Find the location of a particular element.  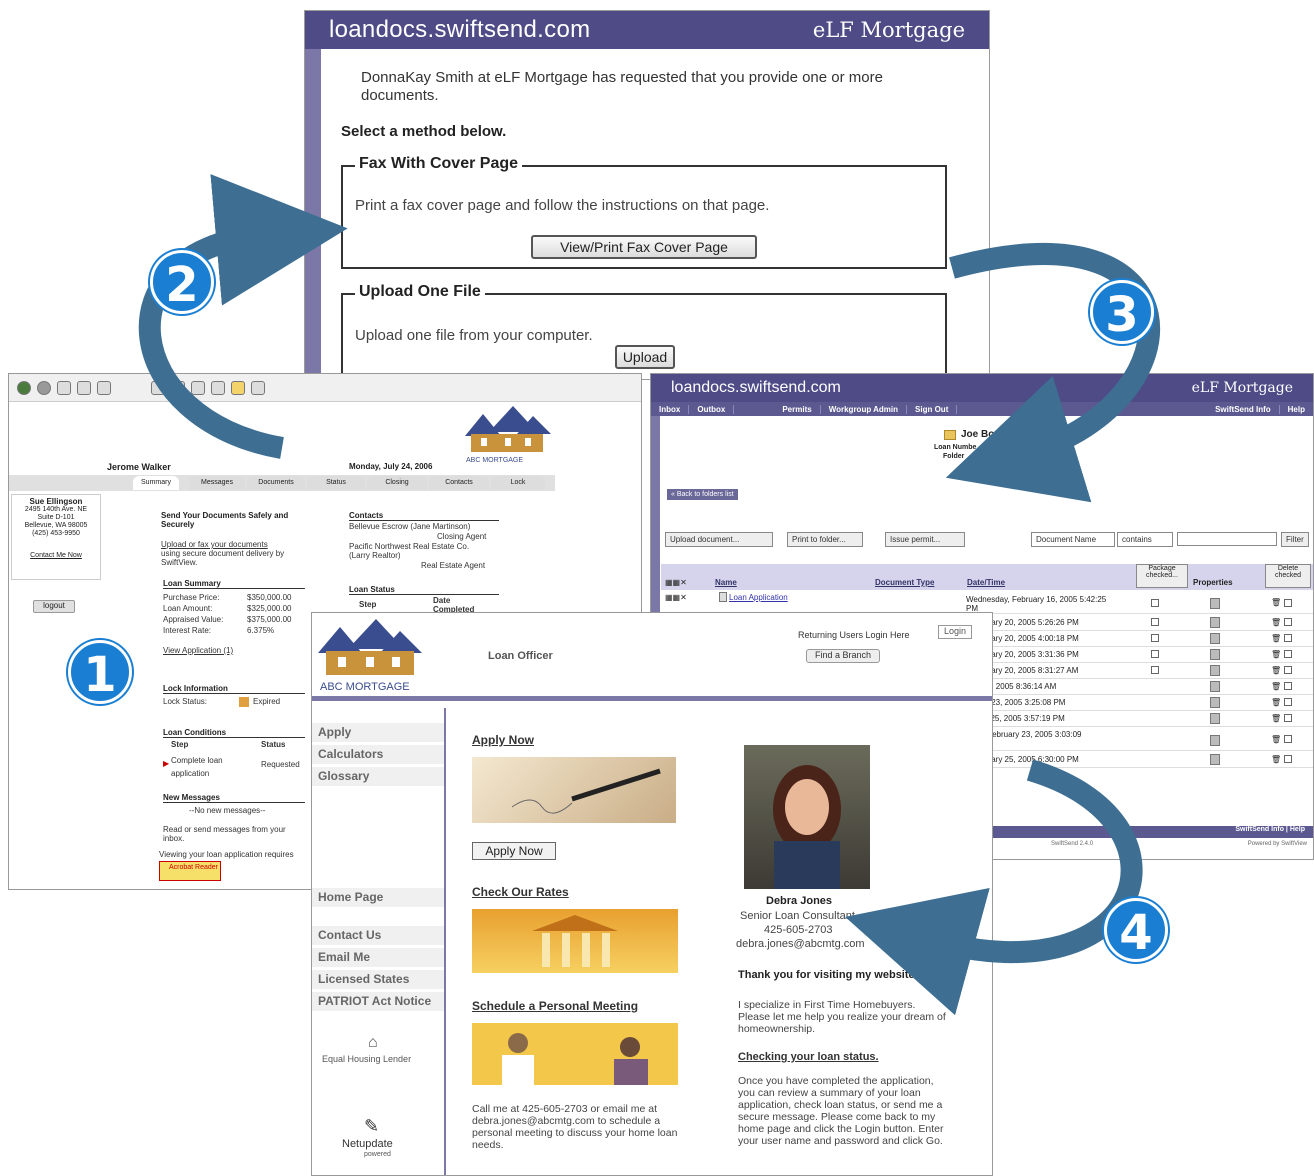

step-4-badge: 4 is located at coordinates (1136, 930).